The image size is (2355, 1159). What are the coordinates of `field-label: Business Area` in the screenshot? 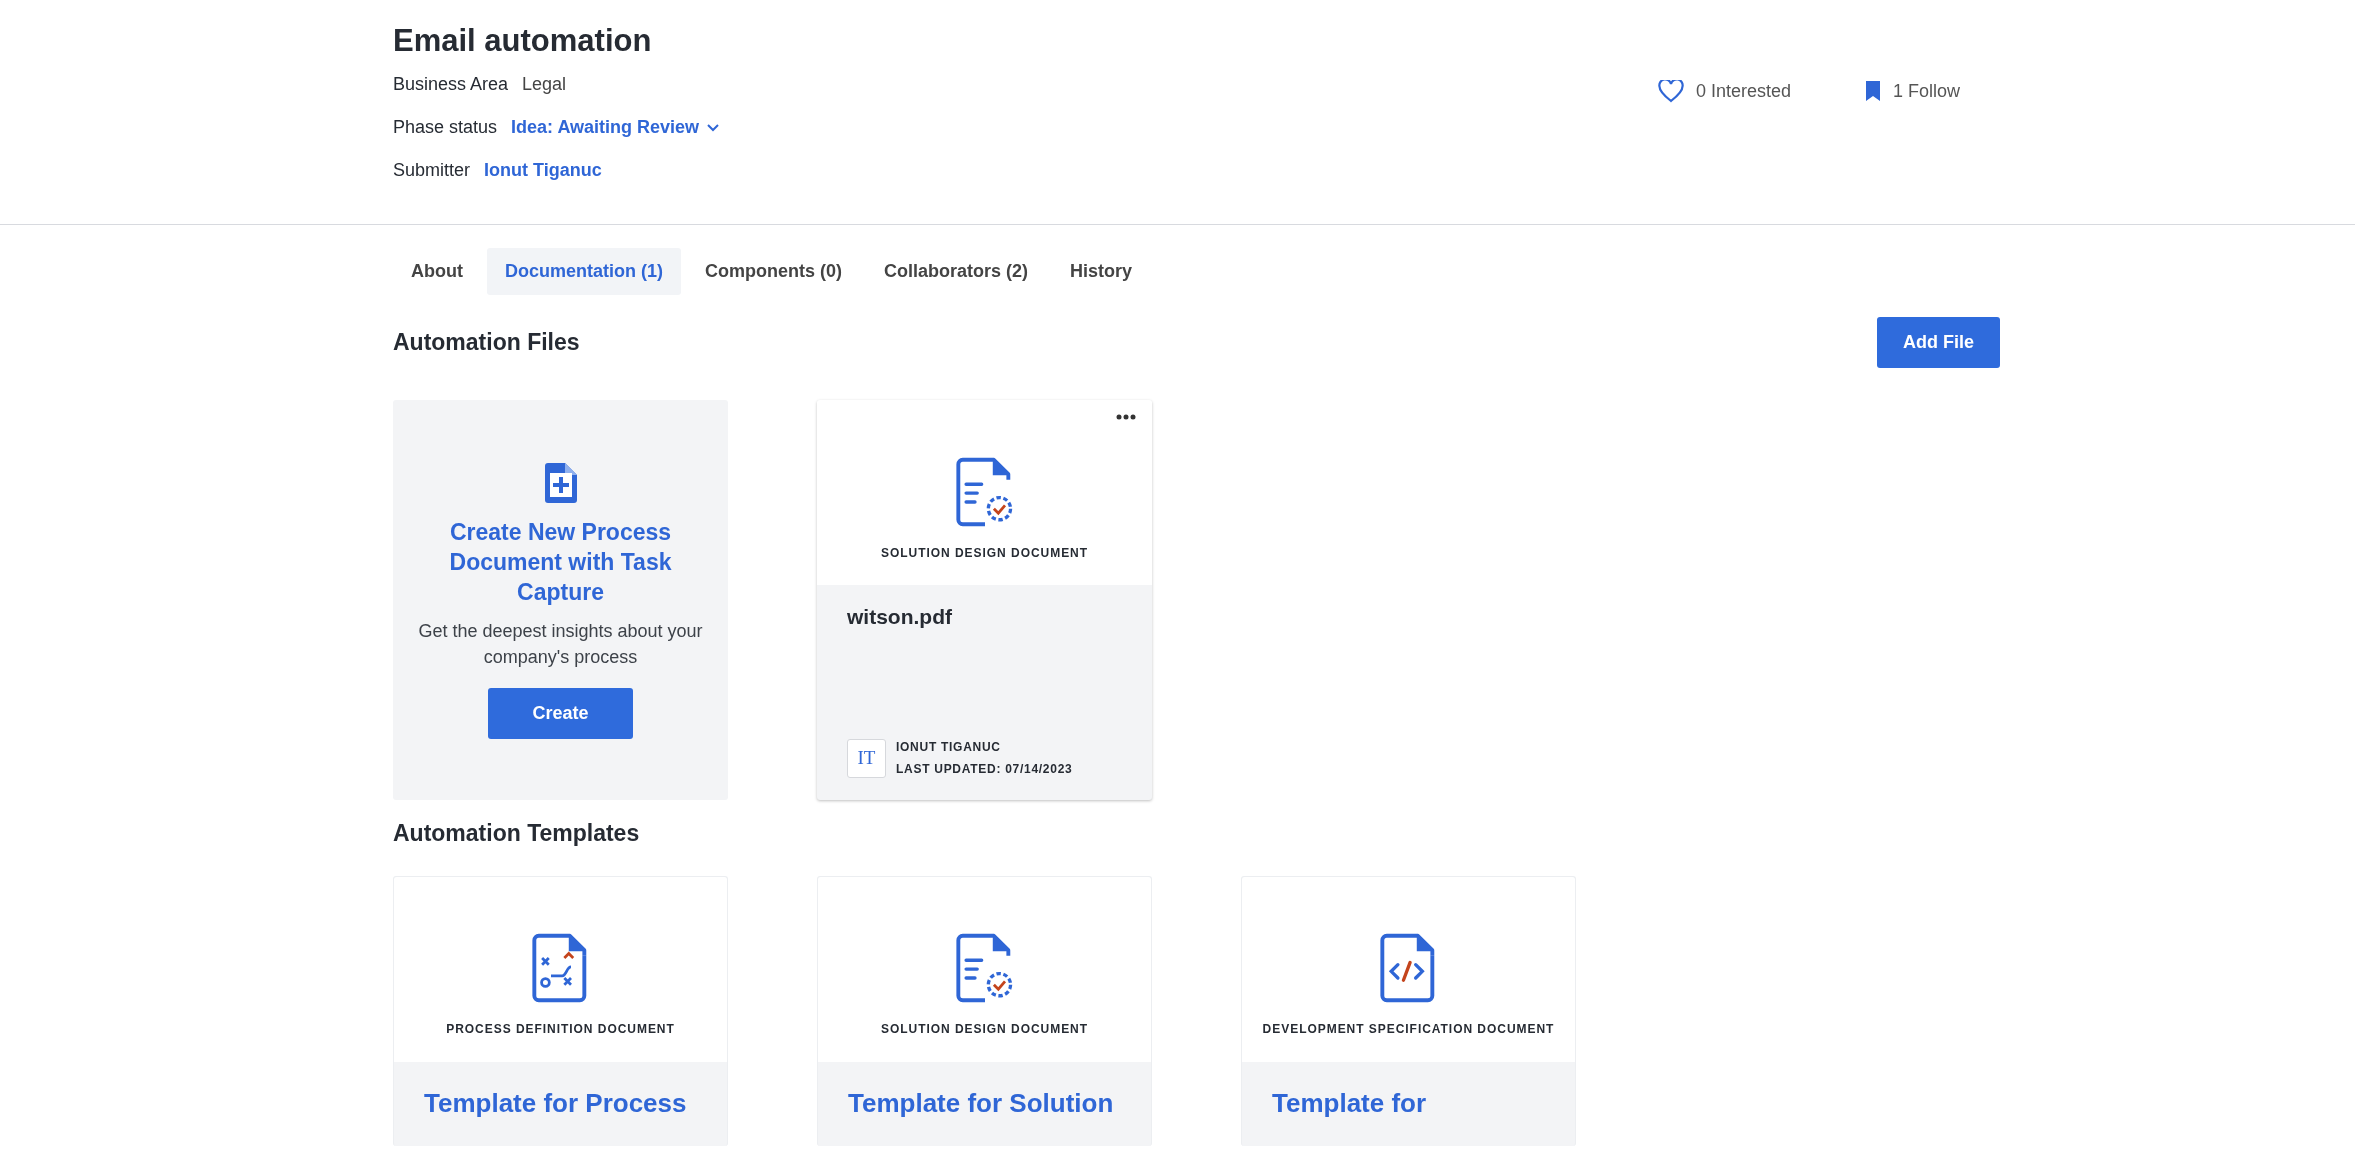 It's located at (451, 85).